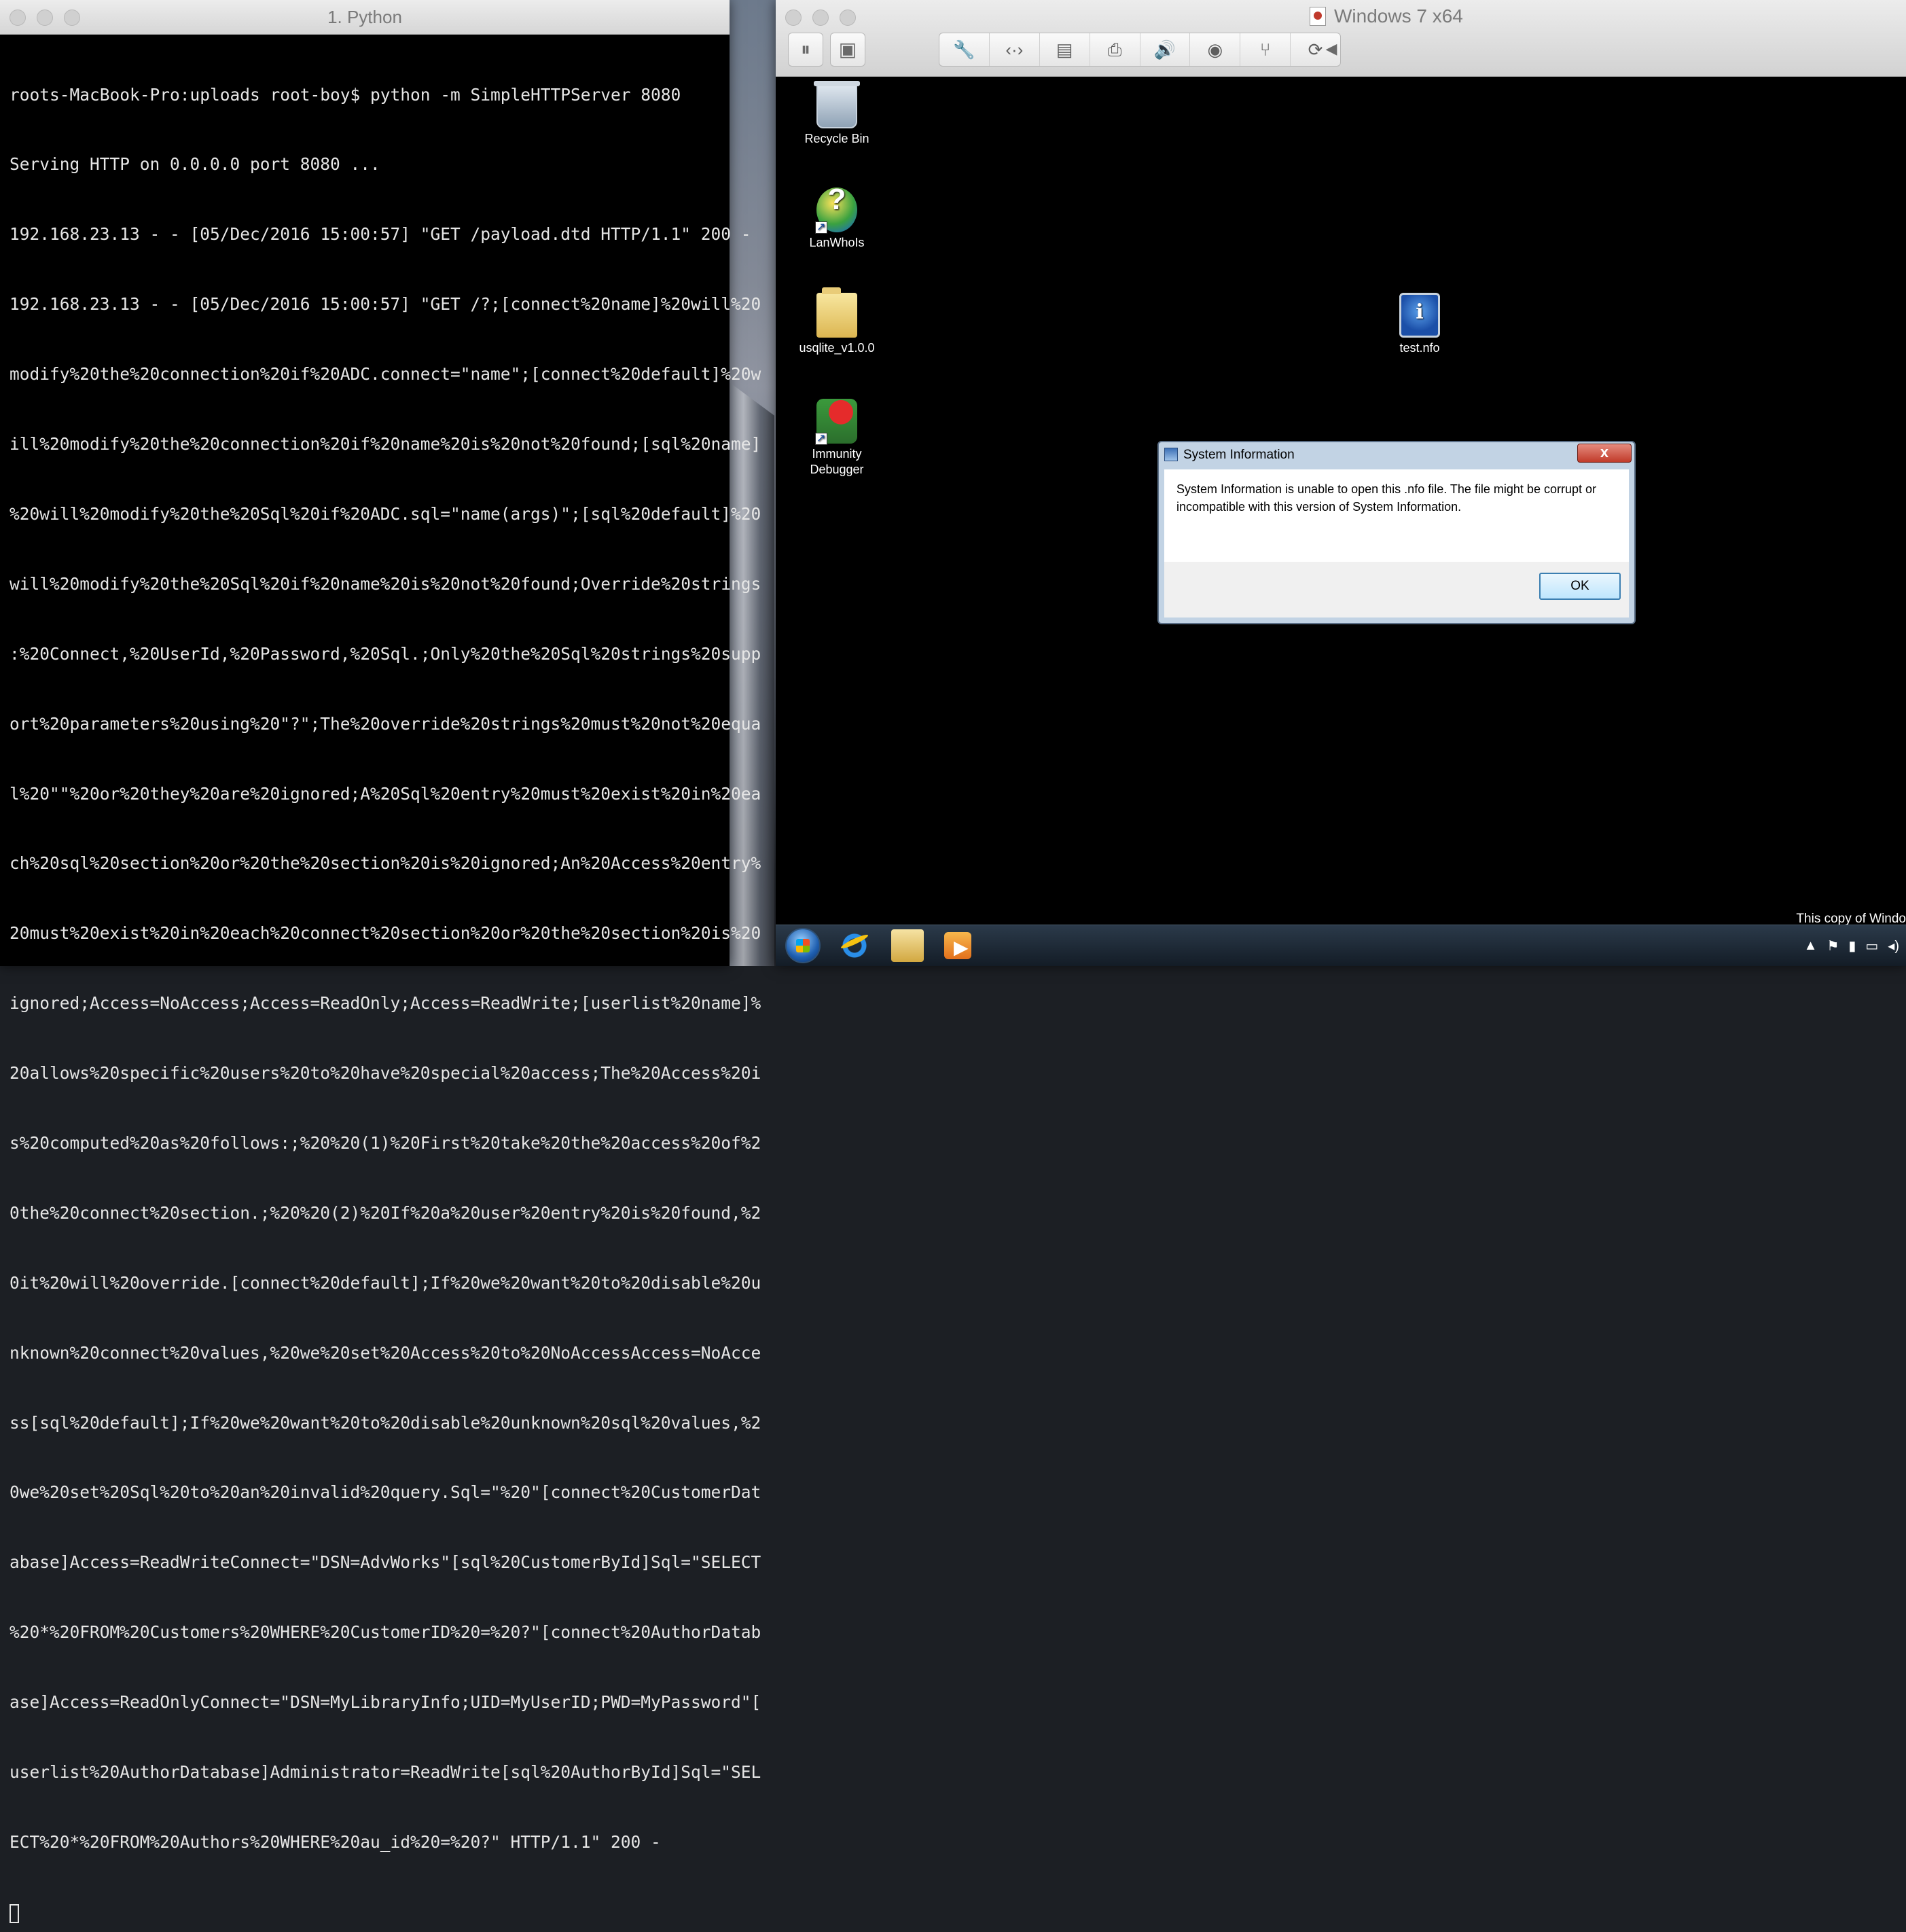 The width and height of the screenshot is (1906, 1932). What do you see at coordinates (803, 945) in the screenshot?
I see `start-button` at bounding box center [803, 945].